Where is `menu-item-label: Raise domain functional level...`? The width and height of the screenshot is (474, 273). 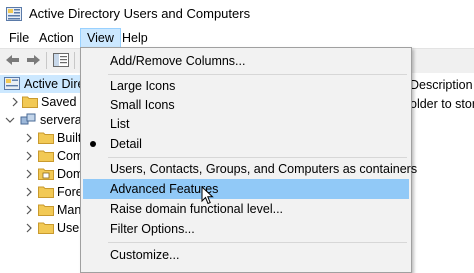 menu-item-label: Raise domain functional level... is located at coordinates (197, 209).